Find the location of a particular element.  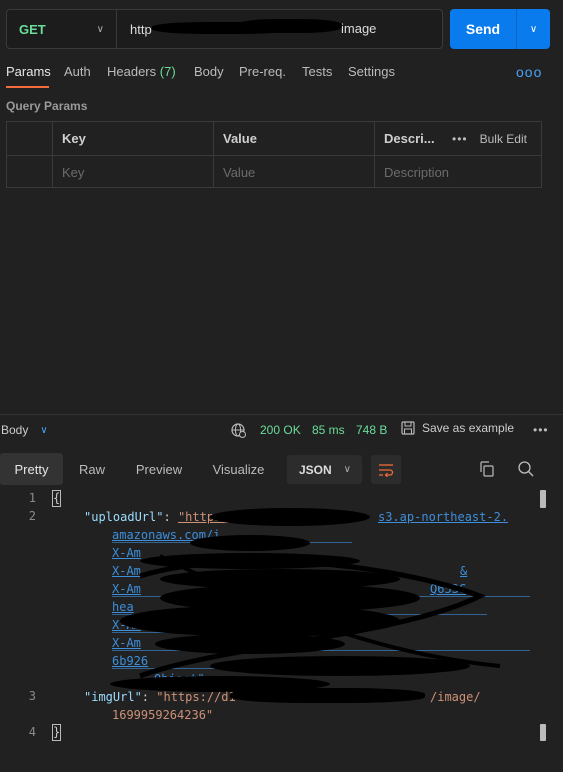

copy-icon is located at coordinates (487, 469).